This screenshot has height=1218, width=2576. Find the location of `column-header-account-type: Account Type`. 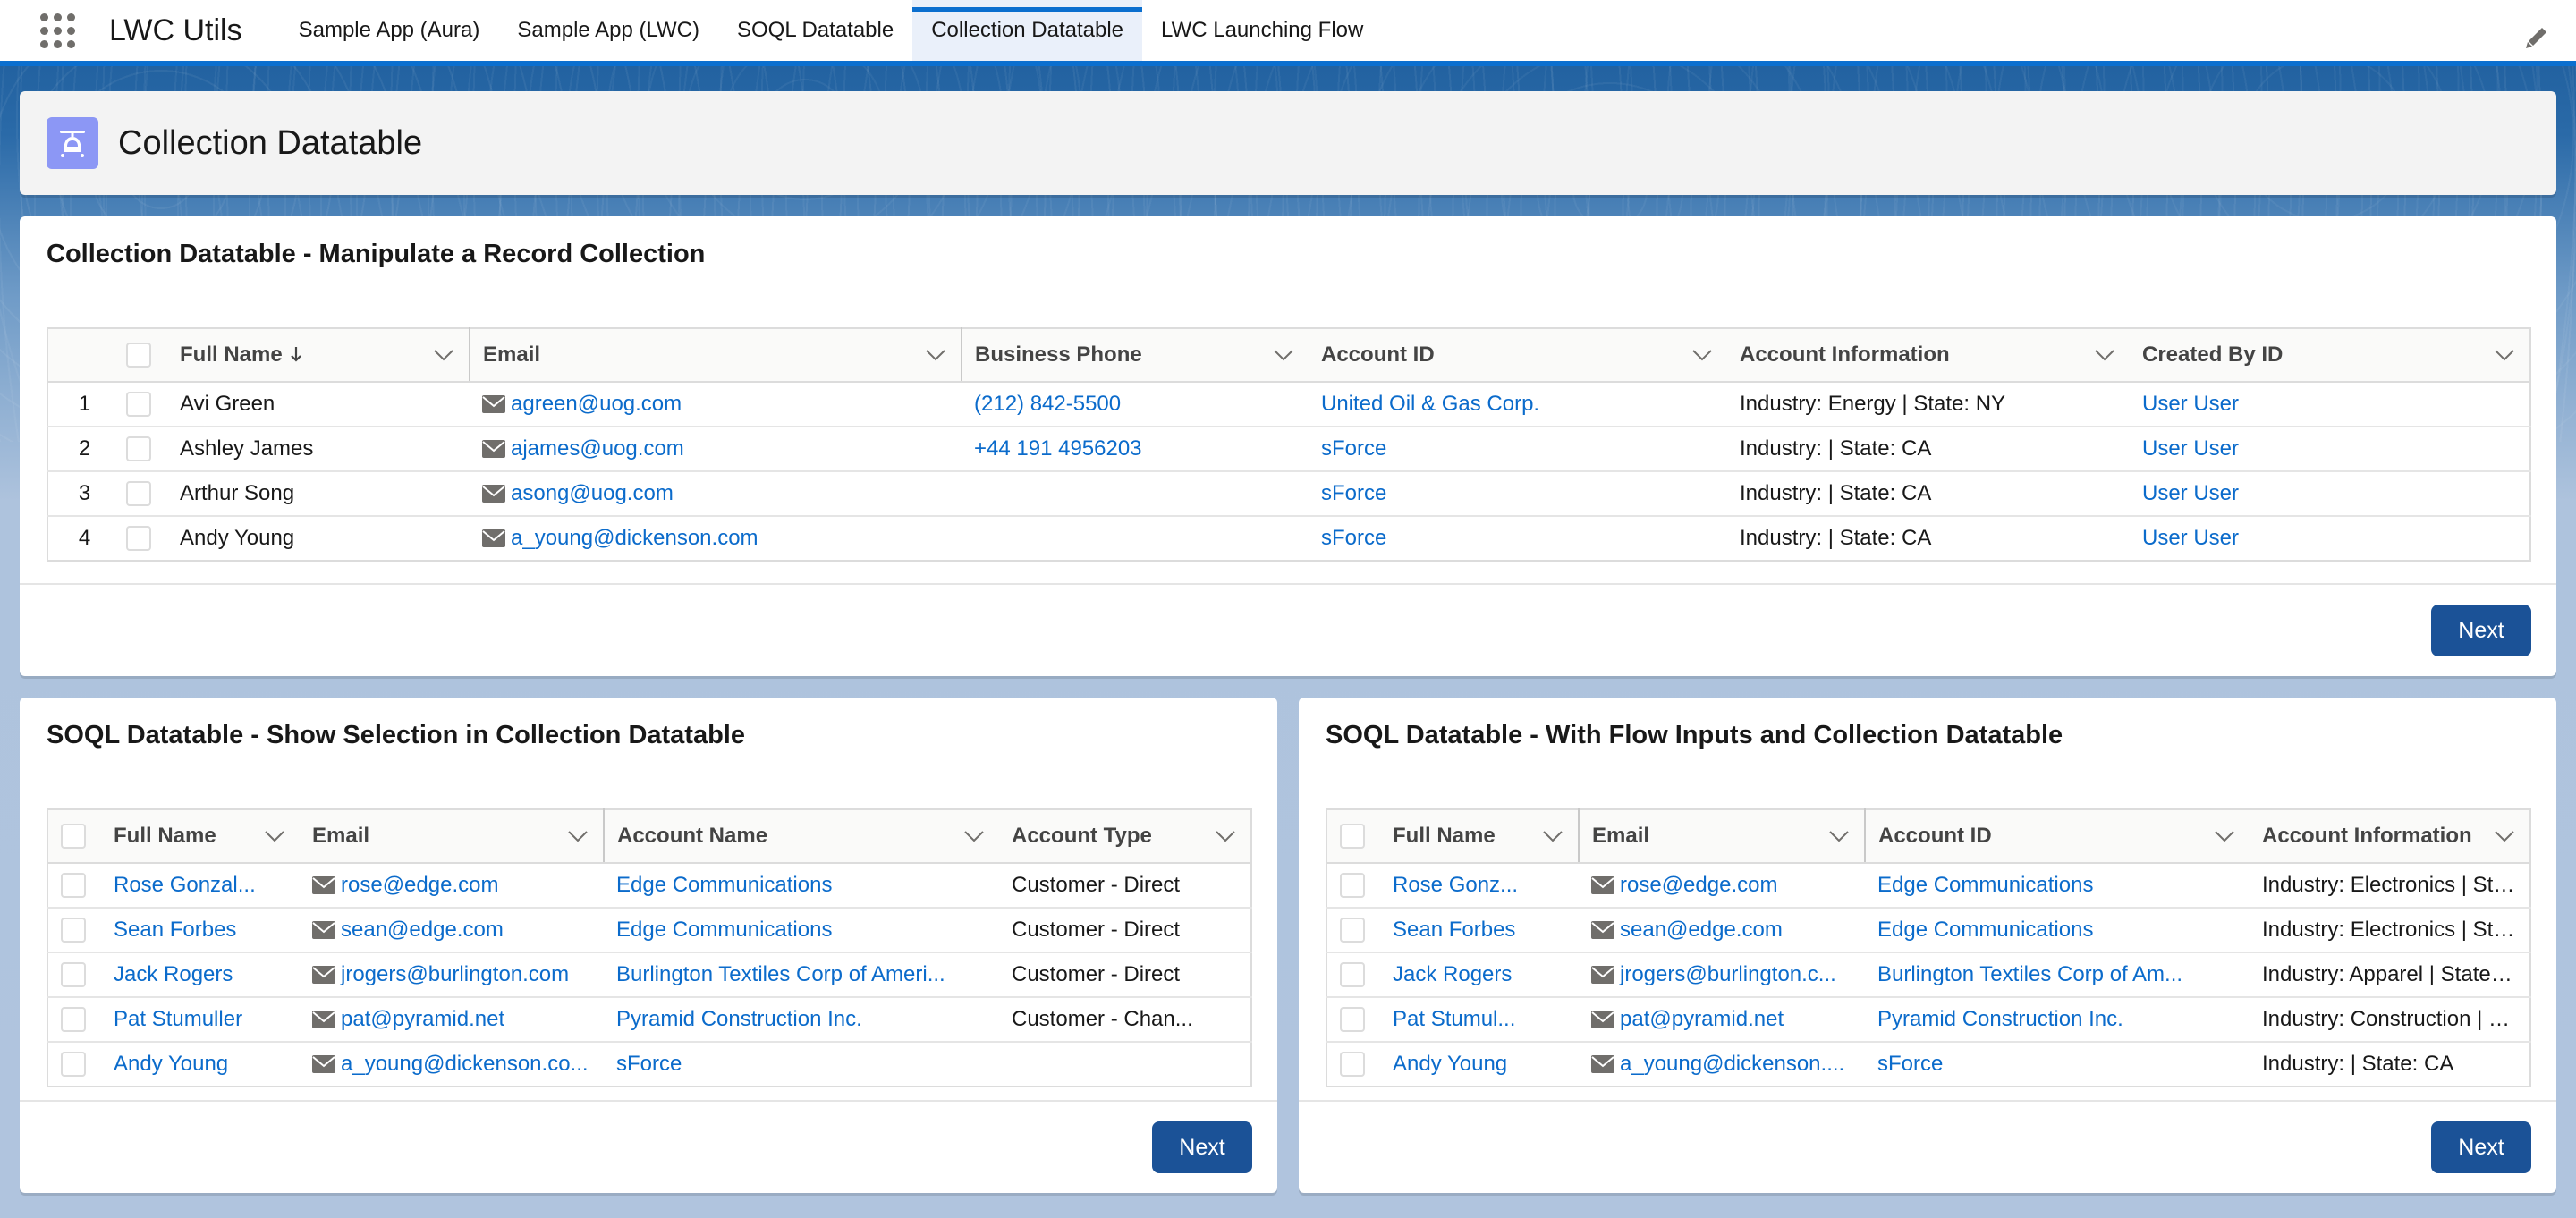

column-header-account-type: Account Type is located at coordinates (1125, 836).